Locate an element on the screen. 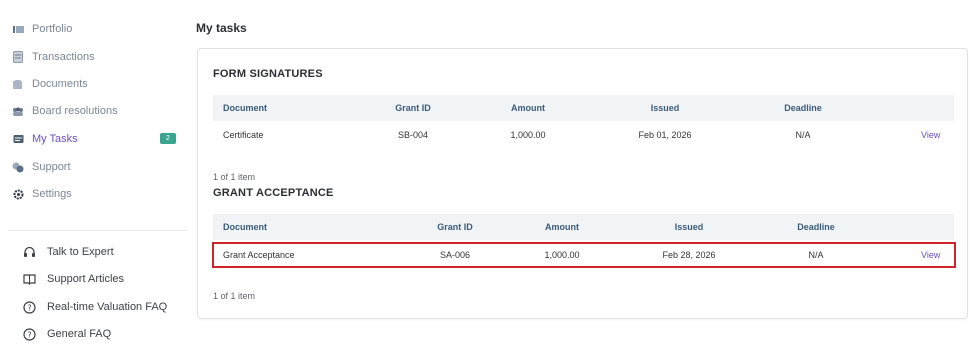 This screenshot has width=974, height=354. sidebar-divider is located at coordinates (98, 230).